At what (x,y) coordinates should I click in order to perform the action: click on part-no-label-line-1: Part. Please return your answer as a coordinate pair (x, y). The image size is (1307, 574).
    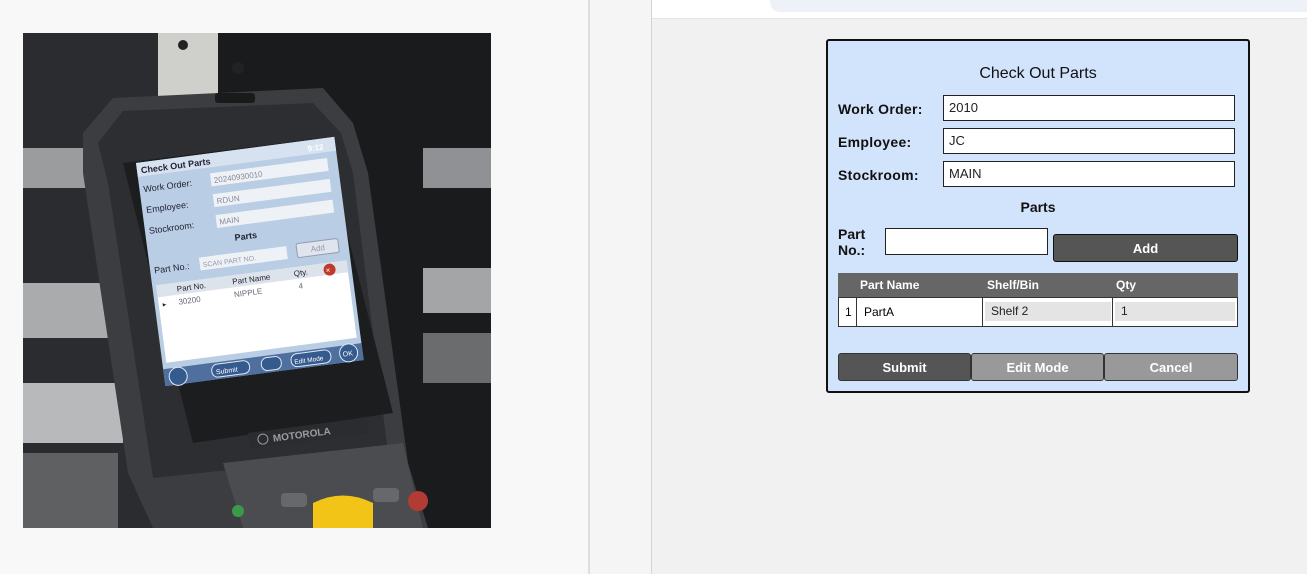
    Looking at the image, I should click on (852, 234).